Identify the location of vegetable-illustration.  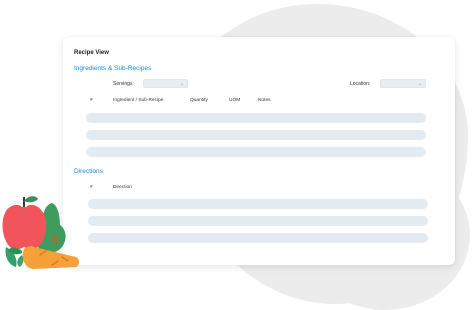
(41, 232).